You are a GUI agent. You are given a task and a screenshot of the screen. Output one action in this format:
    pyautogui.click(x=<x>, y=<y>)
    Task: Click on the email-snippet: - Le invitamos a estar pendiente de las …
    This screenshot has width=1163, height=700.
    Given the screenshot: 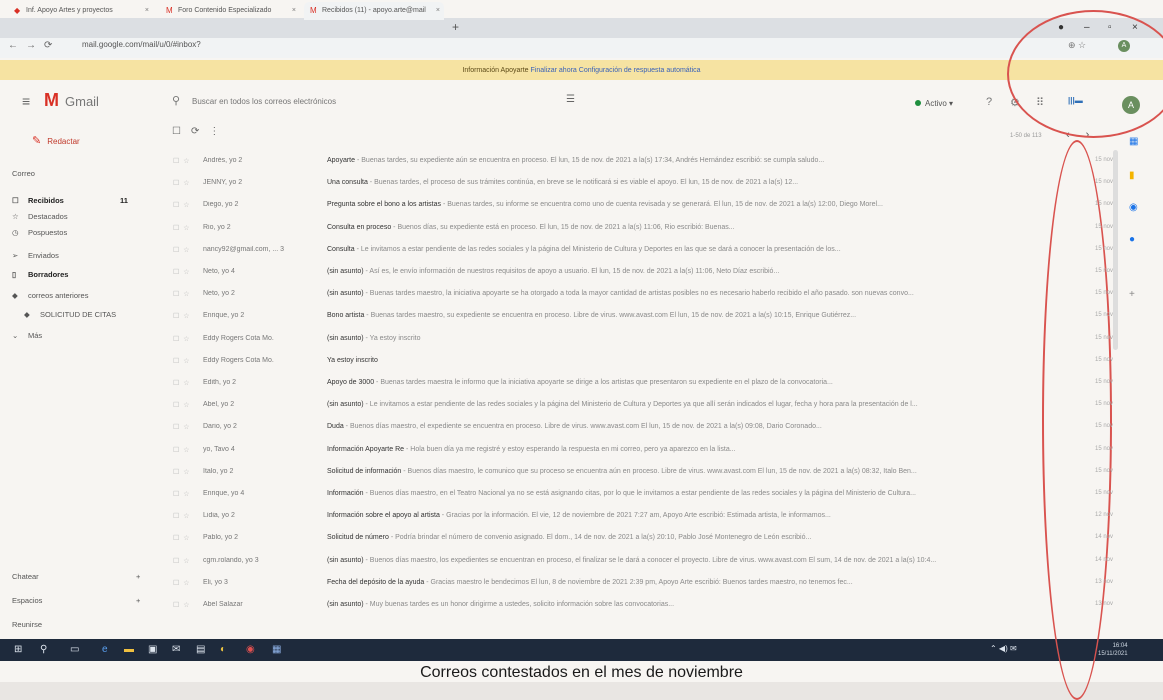 What is the action you would take?
    pyautogui.click(x=640, y=405)
    